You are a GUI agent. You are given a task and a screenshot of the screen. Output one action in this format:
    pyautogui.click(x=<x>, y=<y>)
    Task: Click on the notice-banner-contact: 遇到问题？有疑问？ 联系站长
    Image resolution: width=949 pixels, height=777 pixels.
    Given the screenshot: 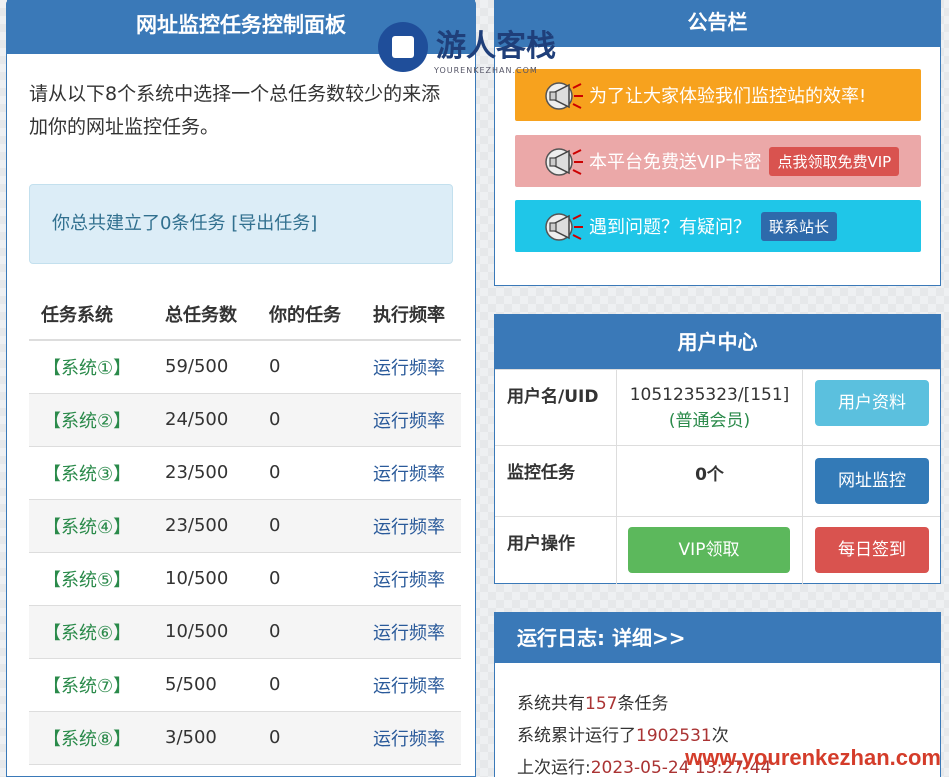 What is the action you would take?
    pyautogui.click(x=718, y=226)
    